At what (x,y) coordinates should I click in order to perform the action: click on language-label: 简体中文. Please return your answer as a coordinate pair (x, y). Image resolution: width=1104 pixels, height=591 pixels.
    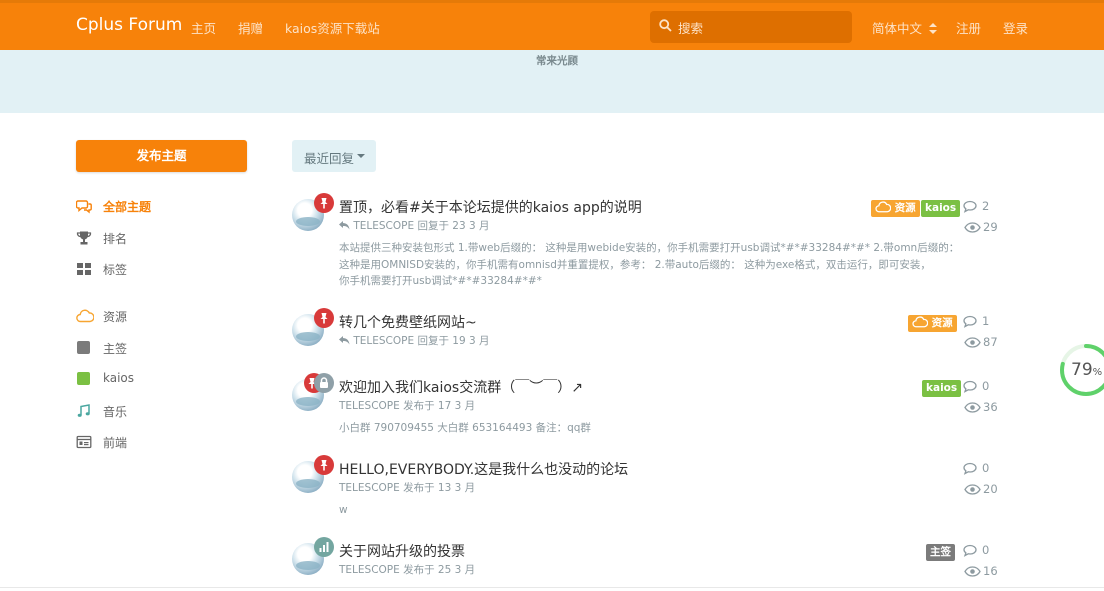
    Looking at the image, I should click on (897, 28).